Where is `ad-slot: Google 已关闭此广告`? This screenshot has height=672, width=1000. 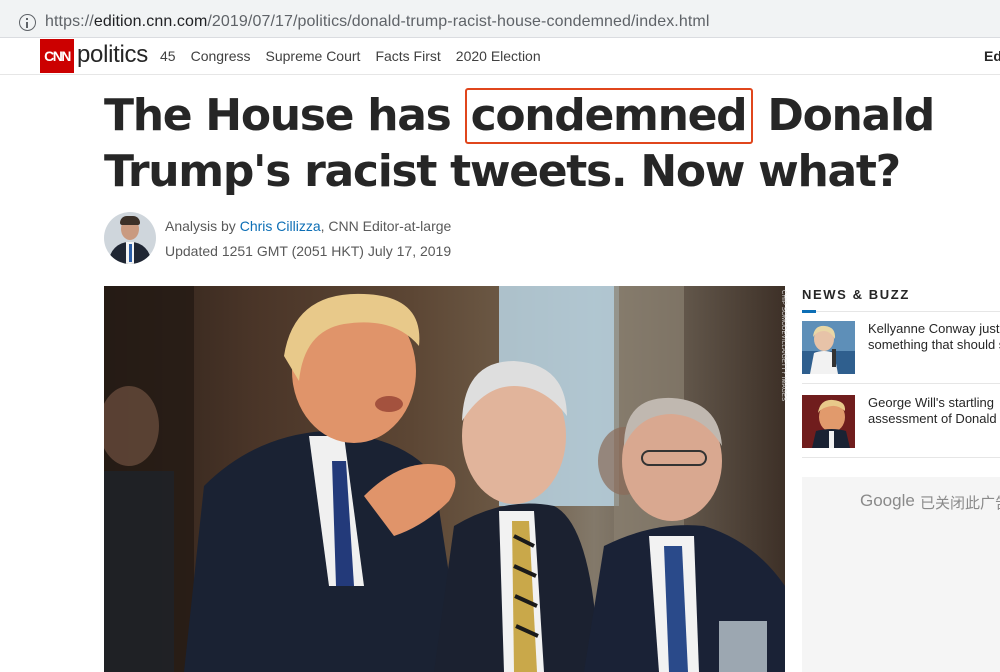
ad-slot: Google 已关闭此广告 is located at coordinates (901, 574).